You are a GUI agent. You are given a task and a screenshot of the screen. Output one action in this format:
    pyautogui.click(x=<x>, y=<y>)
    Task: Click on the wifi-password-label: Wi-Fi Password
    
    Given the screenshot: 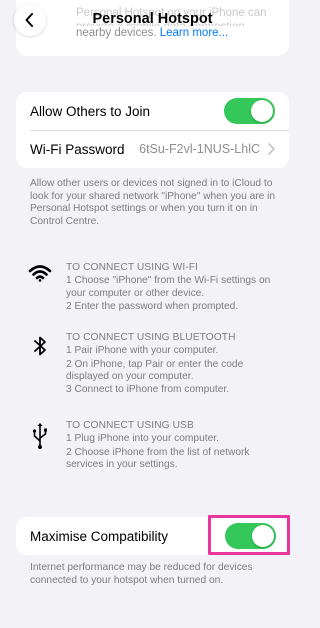 What is the action you would take?
    pyautogui.click(x=77, y=149)
    